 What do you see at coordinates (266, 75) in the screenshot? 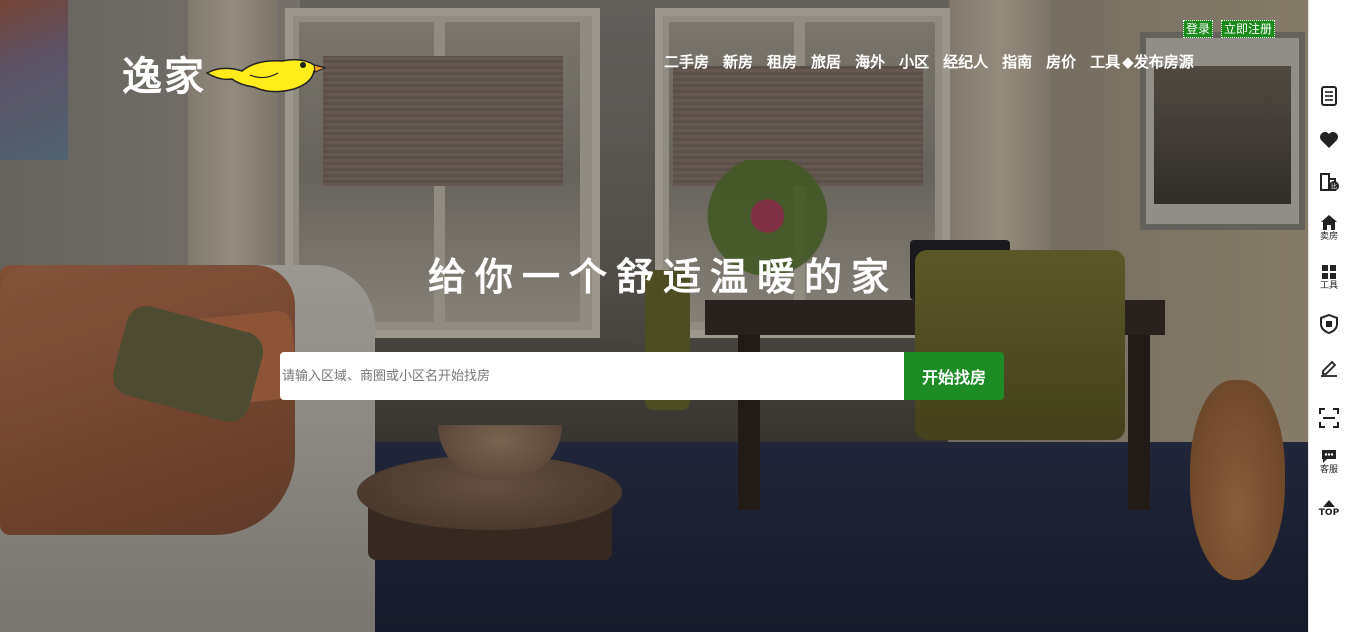
I see `bird-logo-icon` at bounding box center [266, 75].